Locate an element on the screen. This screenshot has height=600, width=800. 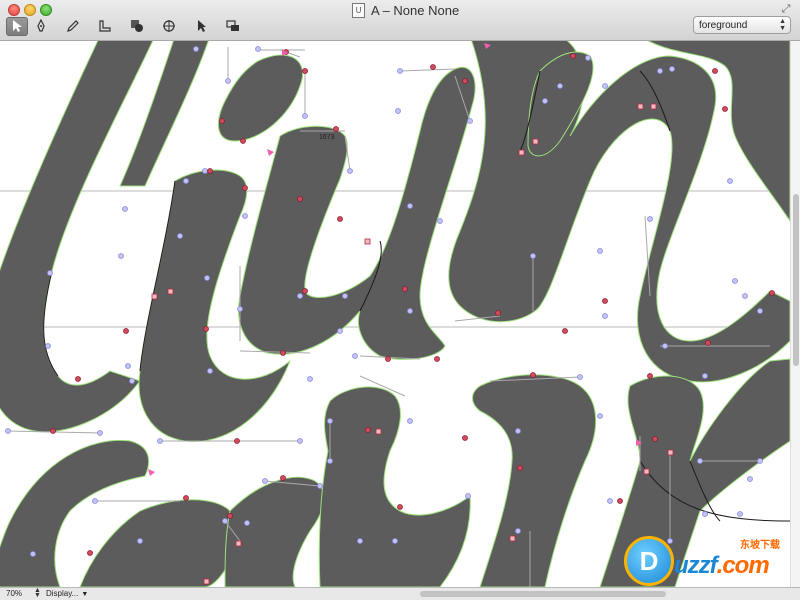
zoom-window-button is located at coordinates (46, 10).